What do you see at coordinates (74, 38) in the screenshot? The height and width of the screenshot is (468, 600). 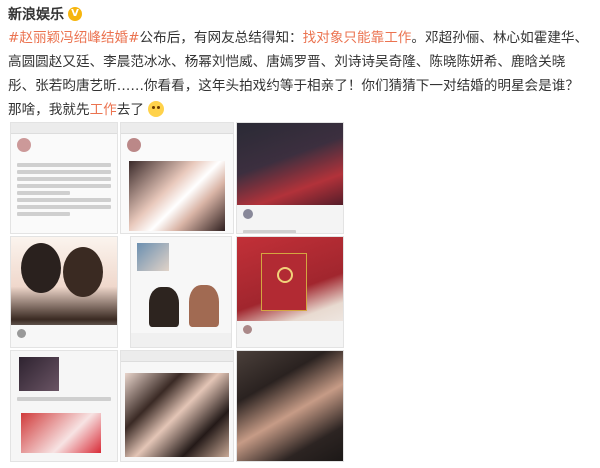 I see `hashtag-link: #赵丽颖冯绍峰结婚#` at bounding box center [74, 38].